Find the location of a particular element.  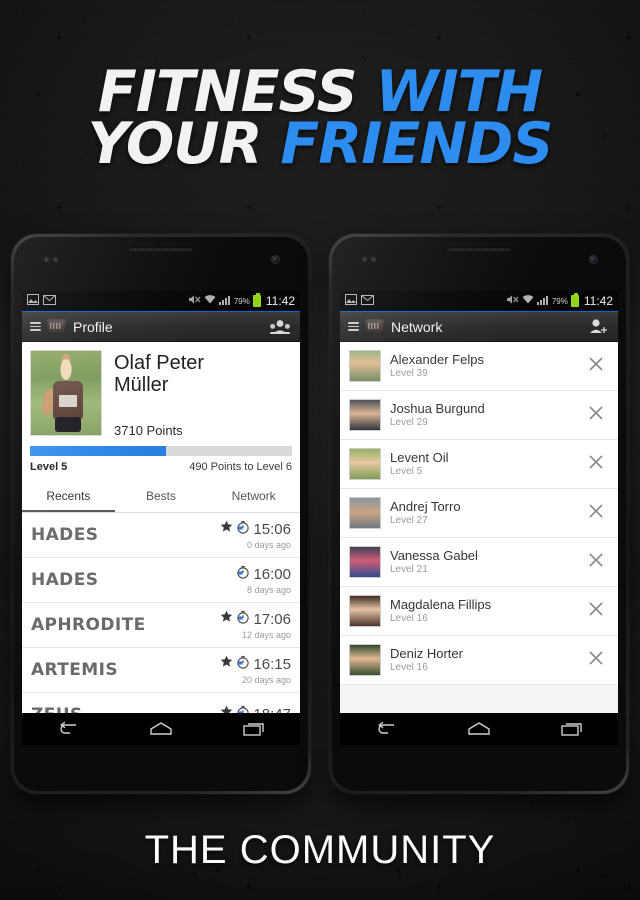

friend-row: Levent Oil Level 5 is located at coordinates (479, 464).